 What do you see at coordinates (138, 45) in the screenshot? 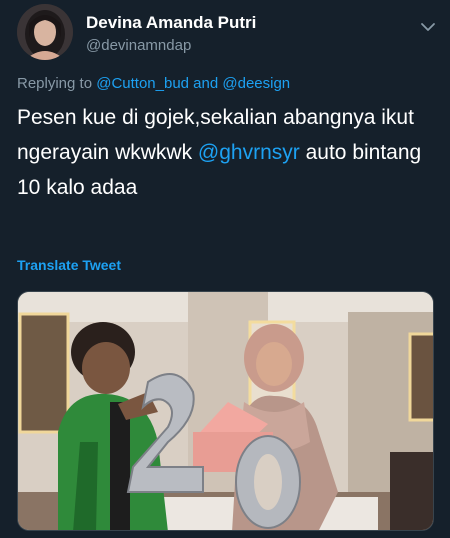
I see `user-handle: @devinamndap` at bounding box center [138, 45].